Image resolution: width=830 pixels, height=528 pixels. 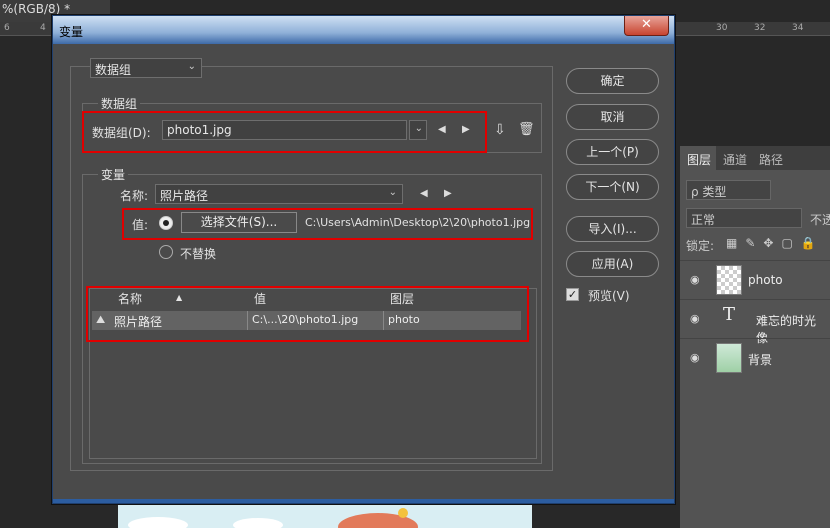 What do you see at coordinates (7, 28) in the screenshot?
I see `ruler-label: 6` at bounding box center [7, 28].